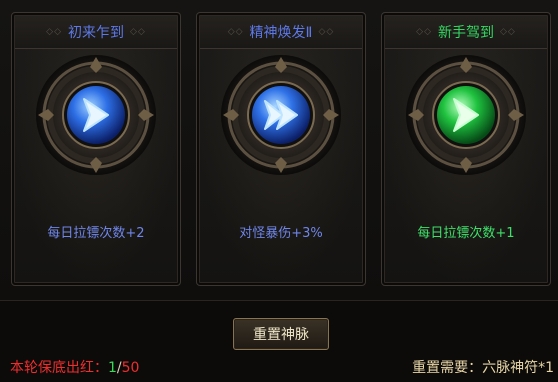 The image size is (558, 382). I want to click on guarantee-current: 1, so click(112, 368).